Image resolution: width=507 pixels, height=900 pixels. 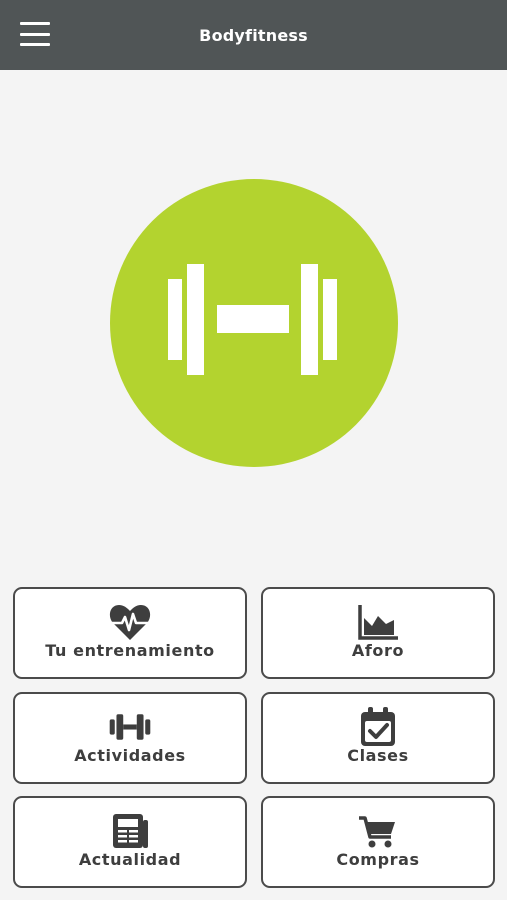 I want to click on tile-tu-entrenamiento: Tu entrenamiento, so click(x=130, y=633).